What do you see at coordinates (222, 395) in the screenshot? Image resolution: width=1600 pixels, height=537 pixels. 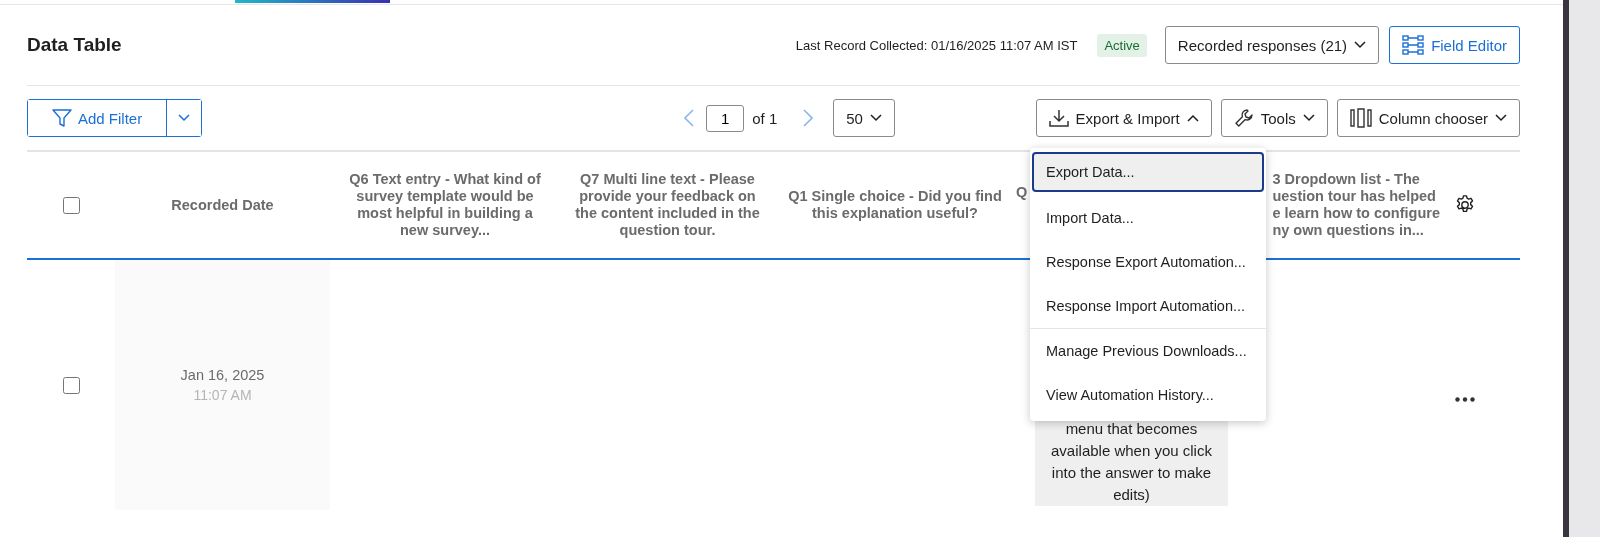 I see `recorded-time: 11:07 AM` at bounding box center [222, 395].